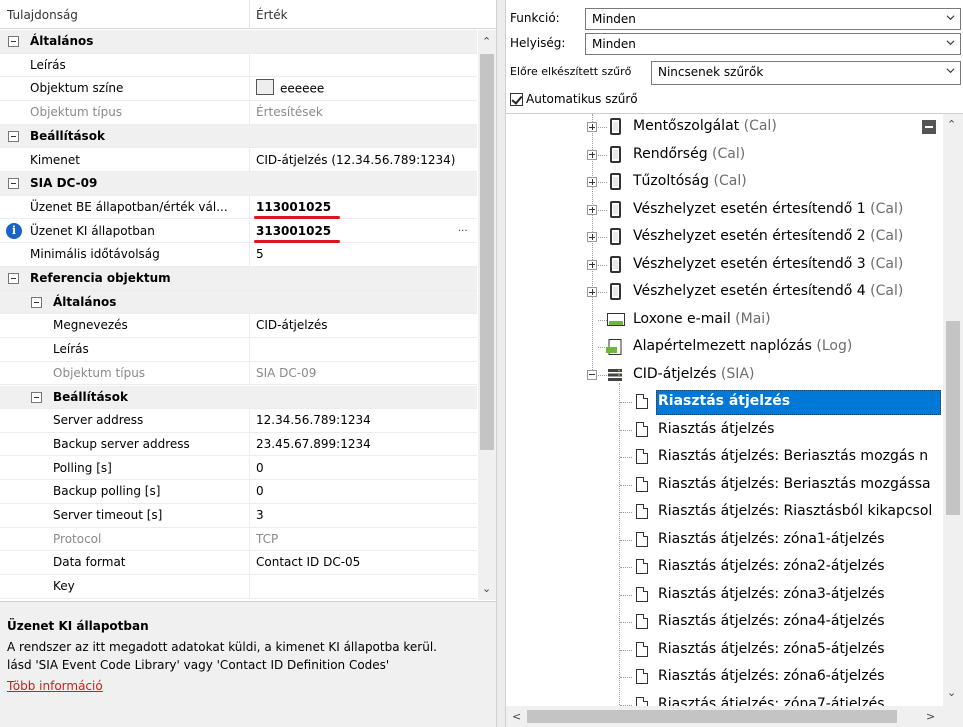 This screenshot has width=963, height=727. I want to click on tree-child-node: Riasztás átjelzés: Riasztásból kikapcsol, so click(724, 512).